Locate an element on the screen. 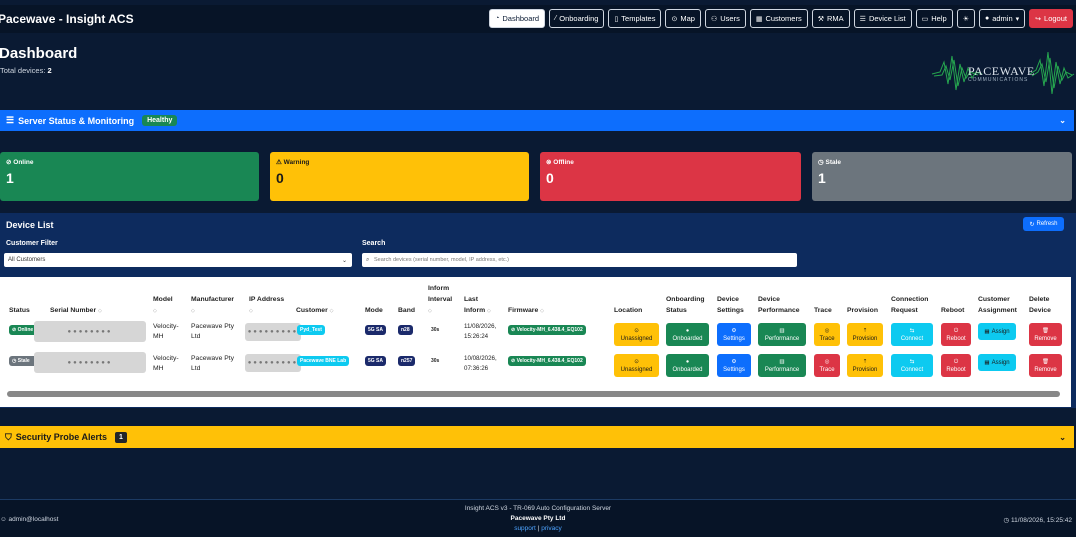  customer-filter-label: Customer Filter is located at coordinates (32, 243).